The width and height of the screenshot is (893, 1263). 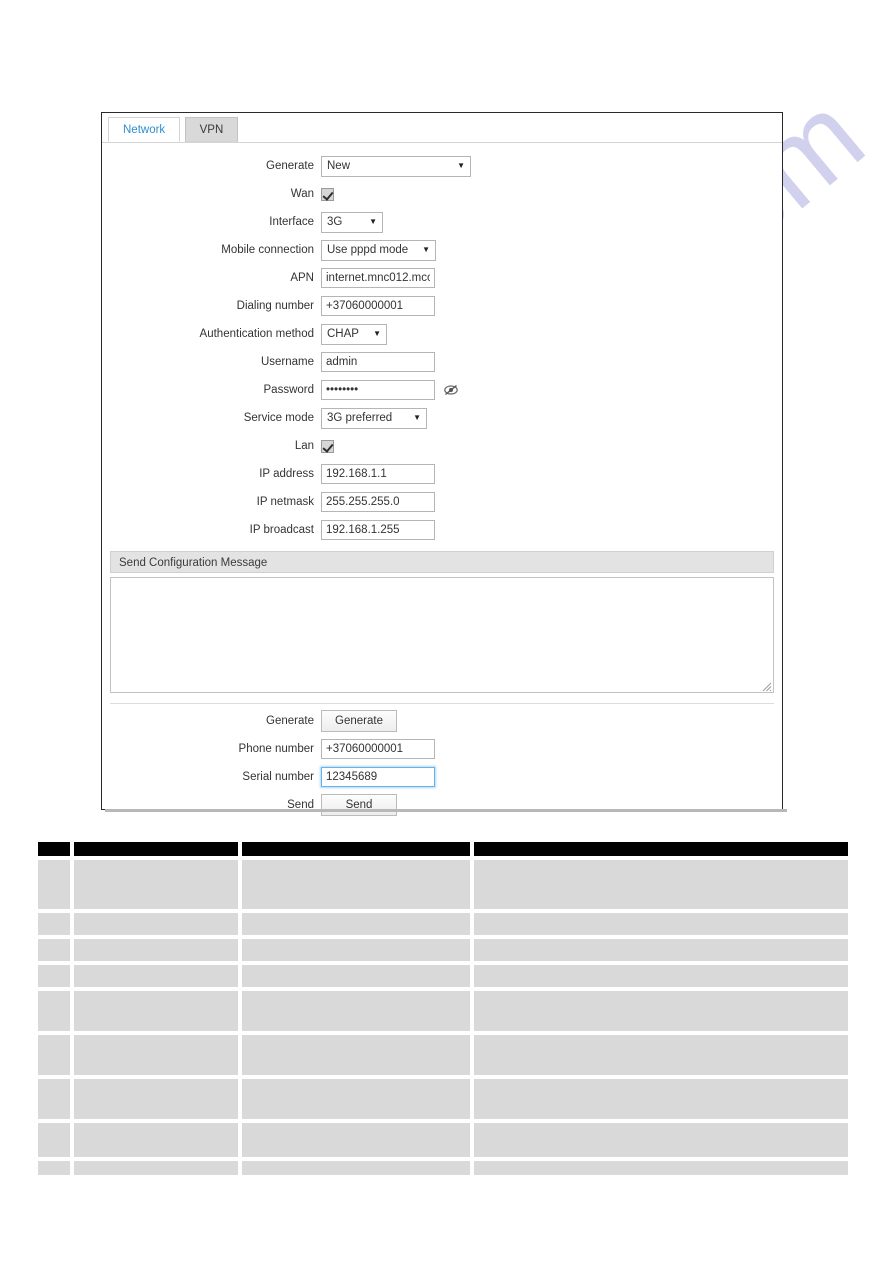 What do you see at coordinates (343, 334) in the screenshot?
I see `auth-method-select-value: CHAP` at bounding box center [343, 334].